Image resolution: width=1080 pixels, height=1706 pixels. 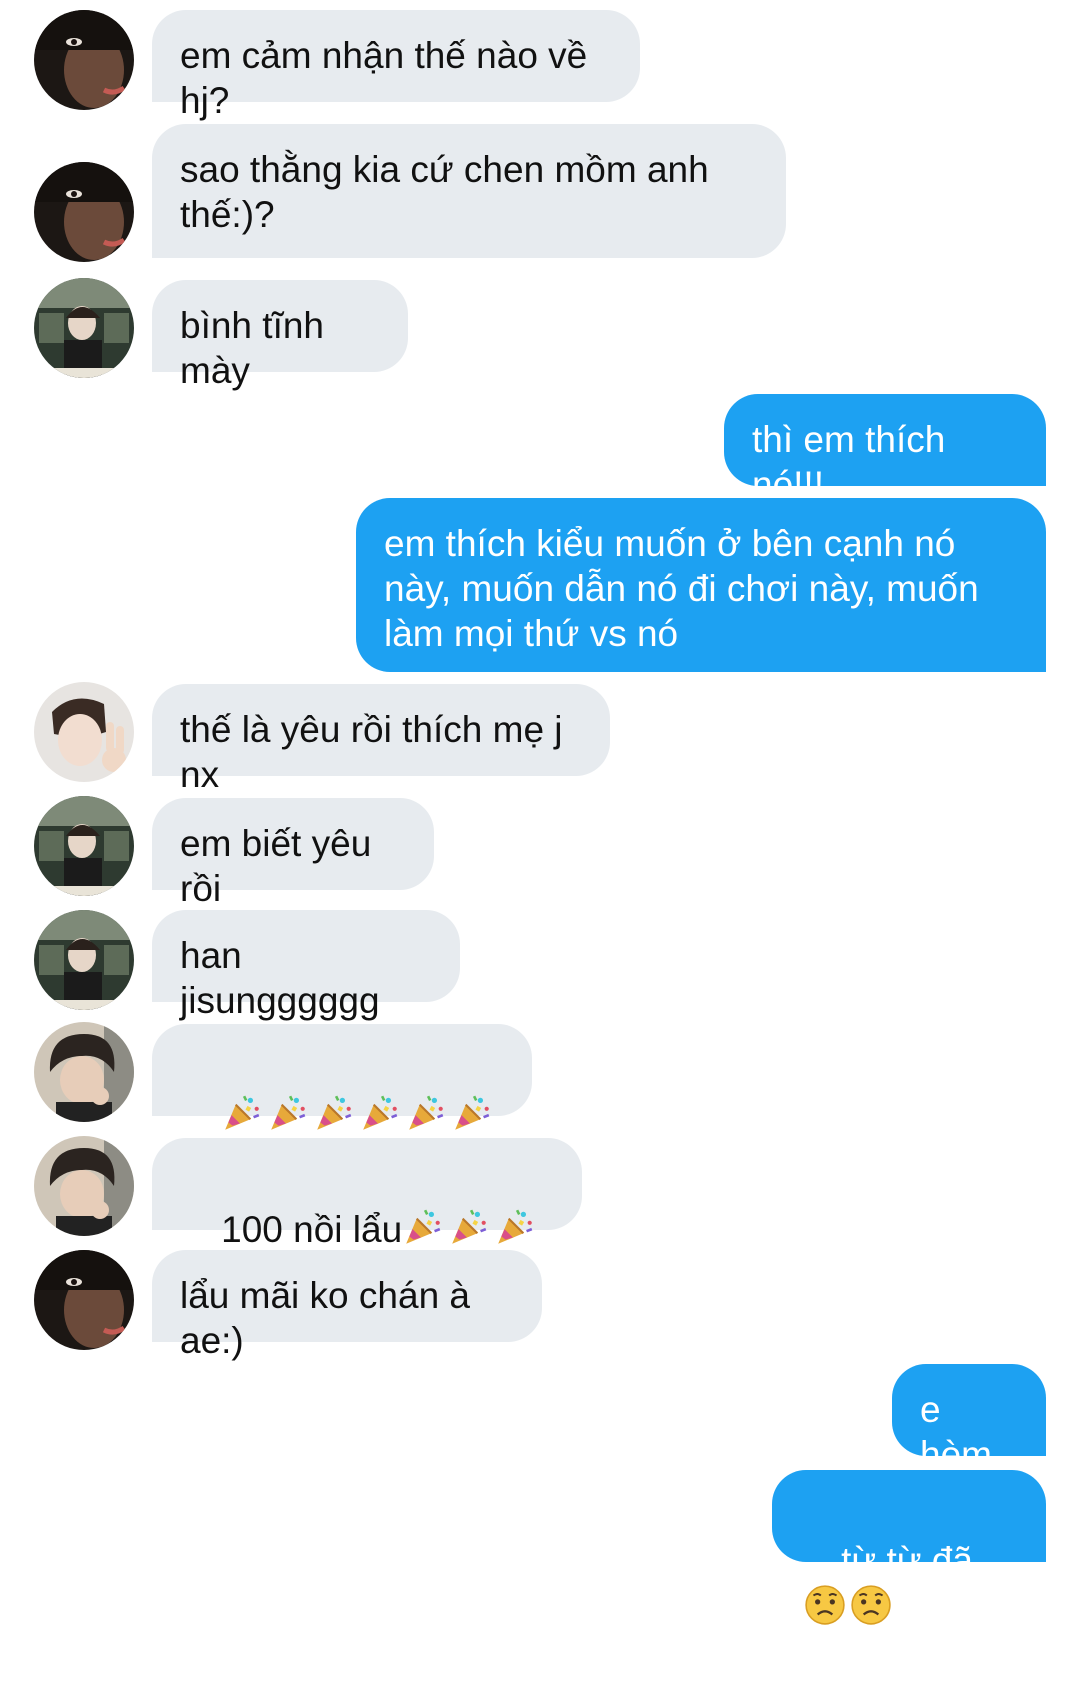 What do you see at coordinates (293, 853) in the screenshot?
I see `message-bubble: em biết yêu rồi` at bounding box center [293, 853].